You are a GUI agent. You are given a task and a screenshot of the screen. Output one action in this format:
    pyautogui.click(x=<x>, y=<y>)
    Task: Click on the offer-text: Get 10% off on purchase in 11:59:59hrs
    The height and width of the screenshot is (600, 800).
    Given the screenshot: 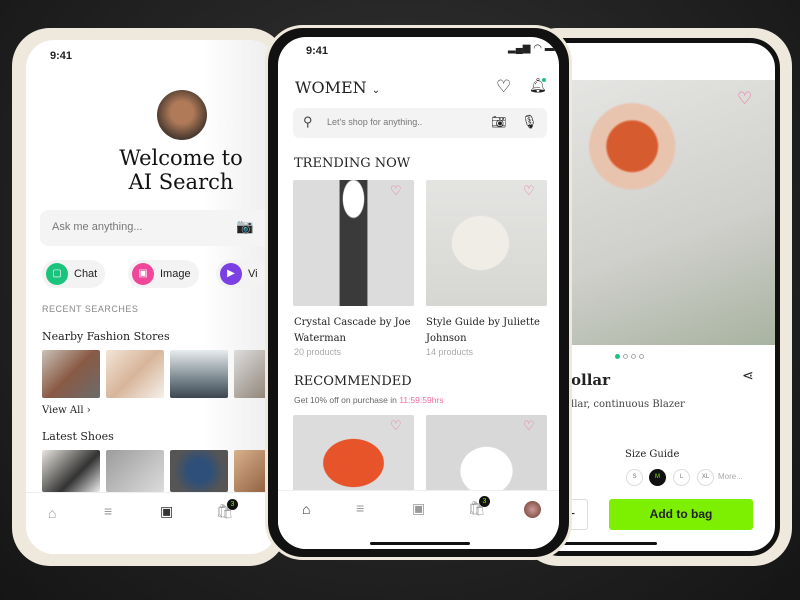 What is the action you would take?
    pyautogui.click(x=369, y=400)
    